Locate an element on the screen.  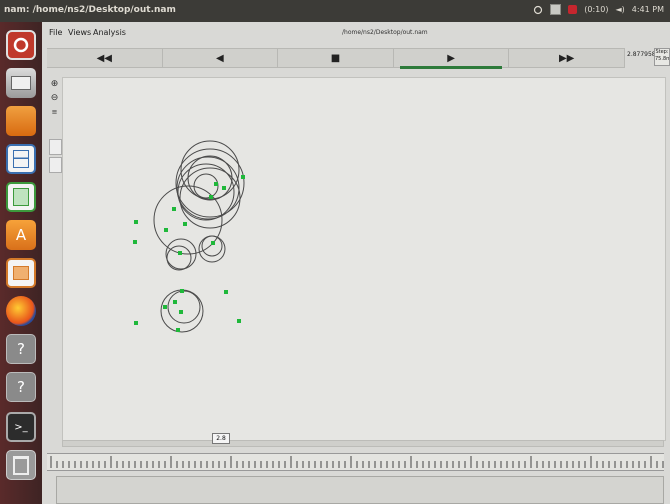
timeline-ruler is located at coordinates (355, 462).